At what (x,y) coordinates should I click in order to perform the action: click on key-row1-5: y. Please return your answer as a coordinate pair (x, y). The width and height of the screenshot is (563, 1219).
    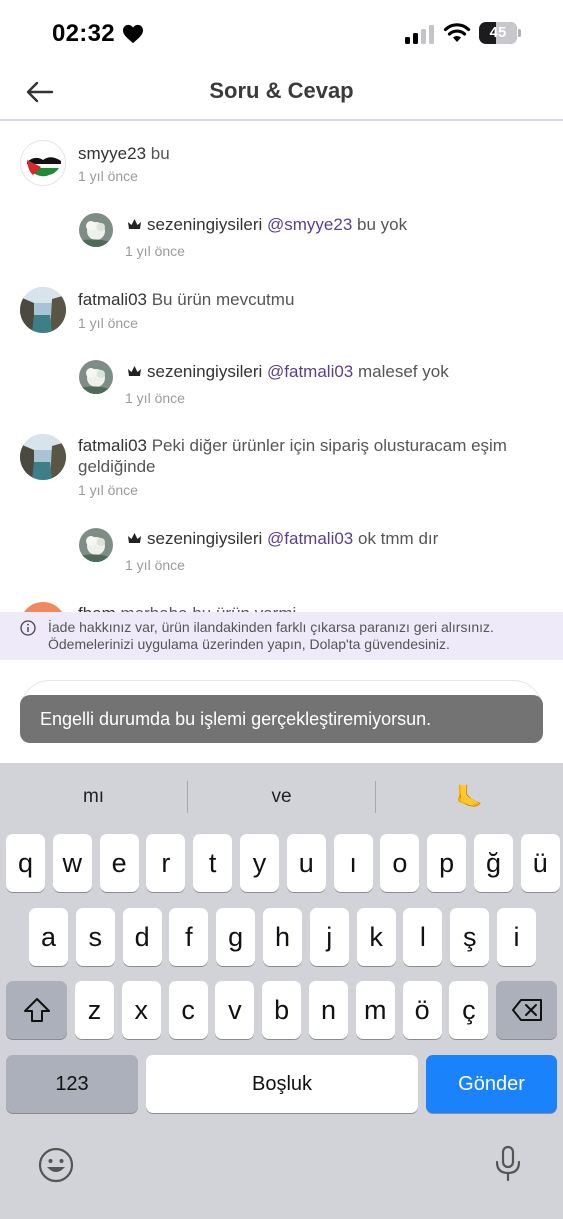
    Looking at the image, I should click on (259, 863).